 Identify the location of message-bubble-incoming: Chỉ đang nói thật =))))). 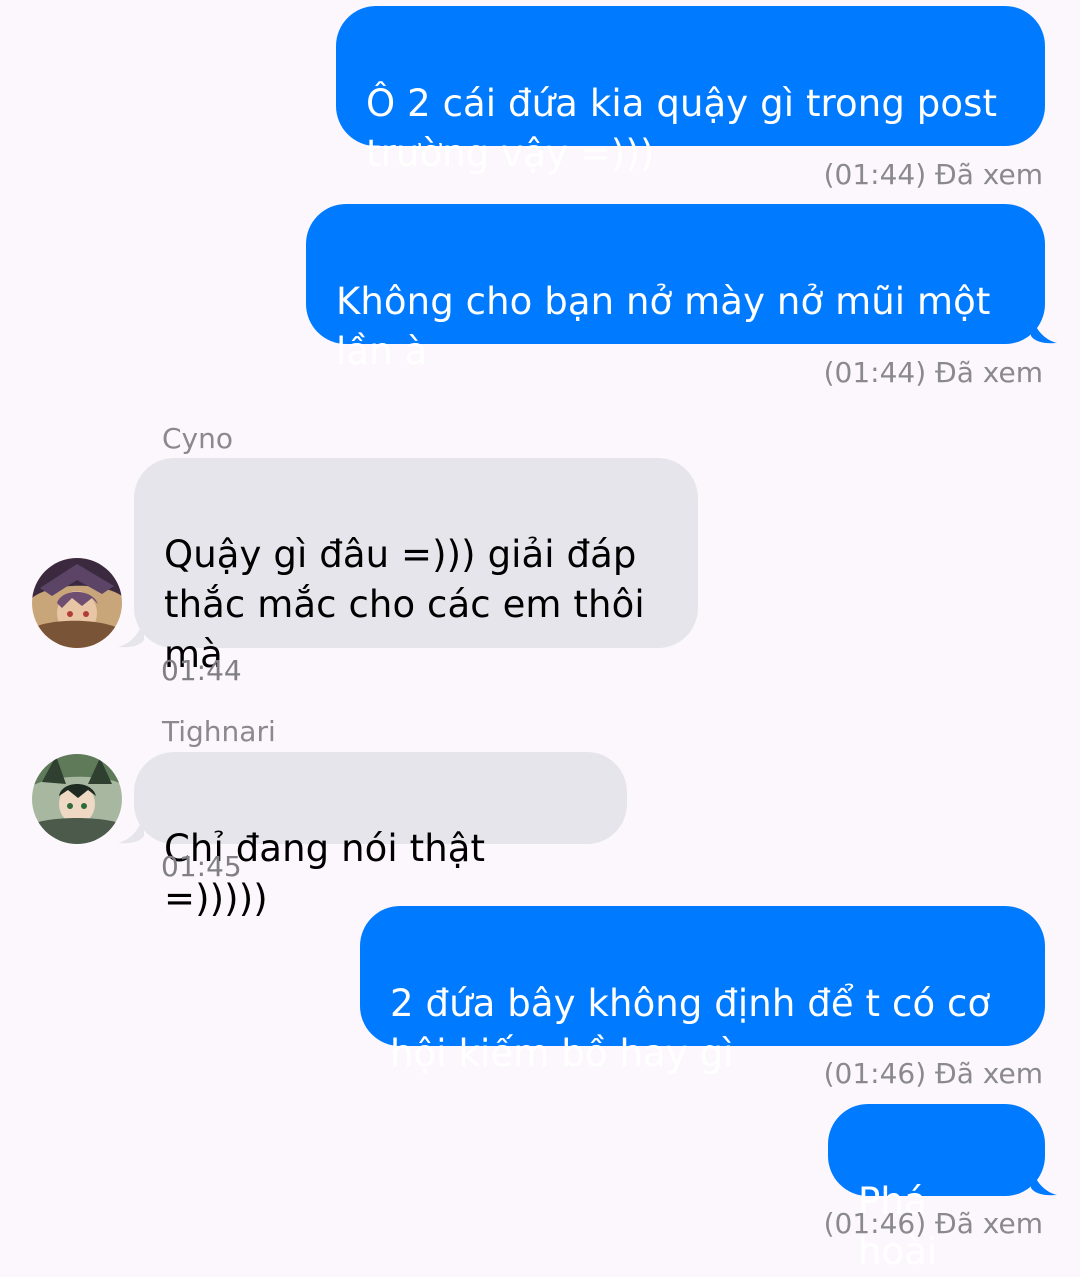
(380, 836).